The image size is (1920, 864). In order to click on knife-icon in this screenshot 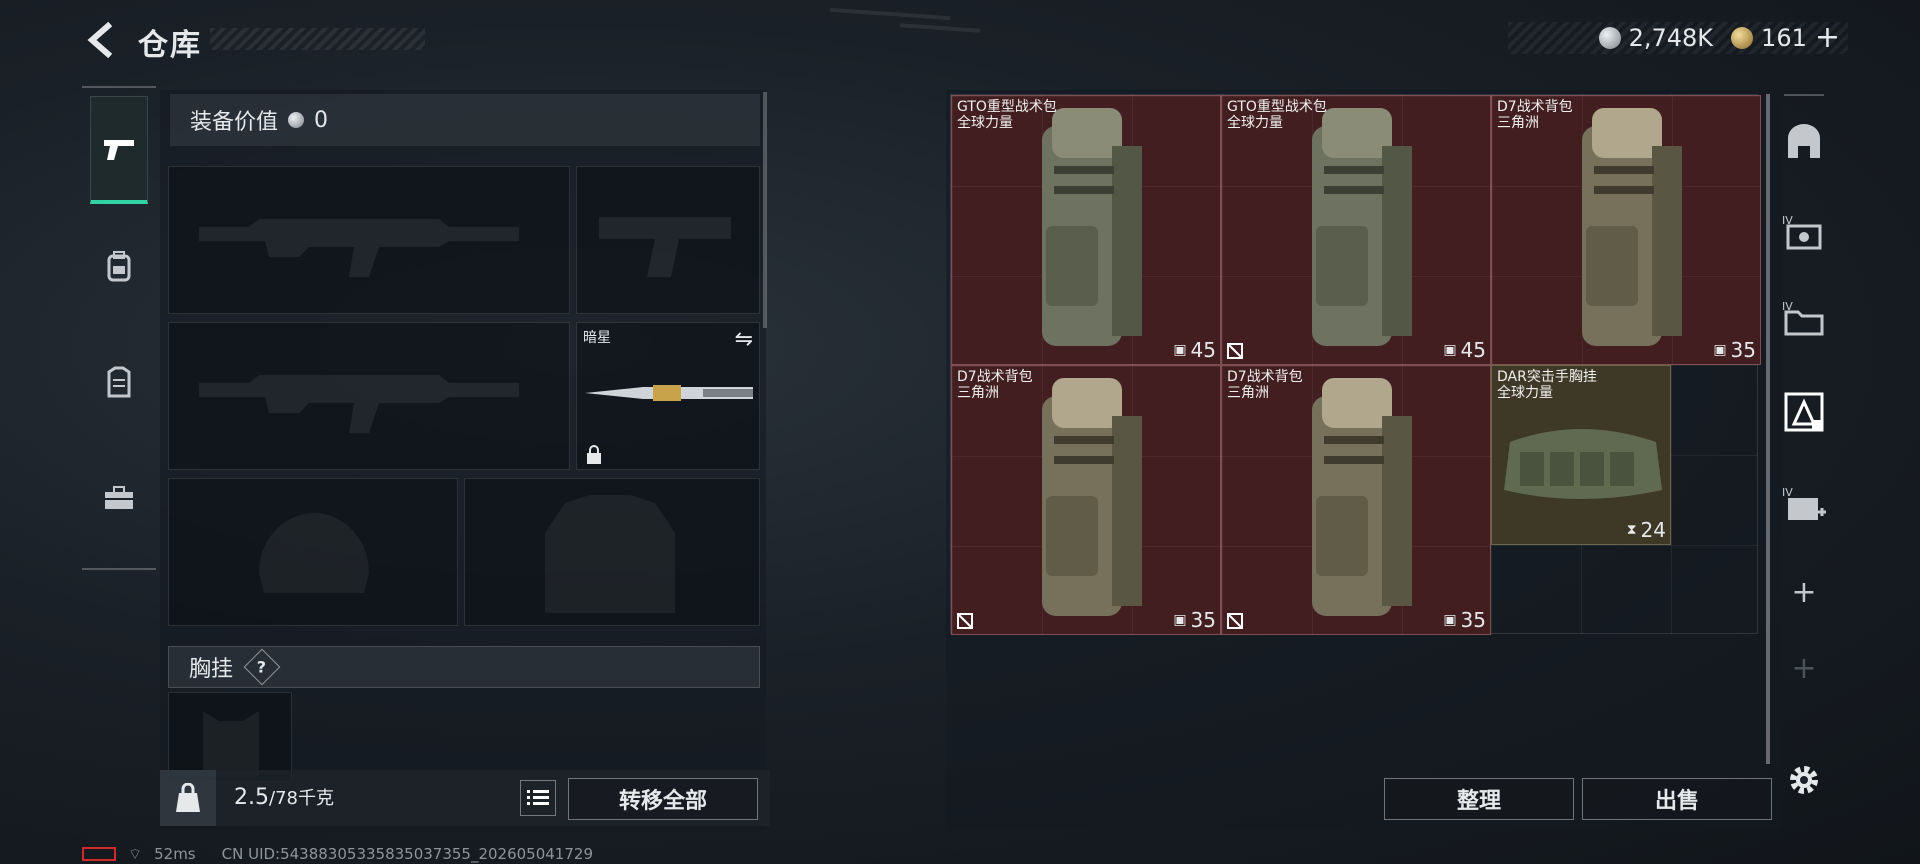, I will do `click(669, 393)`.